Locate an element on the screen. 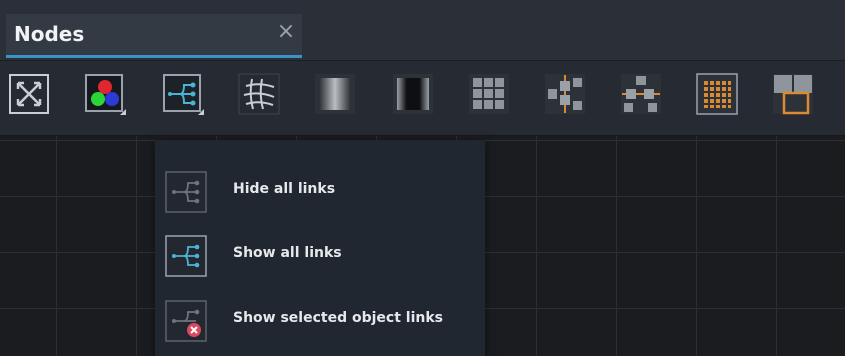 The height and width of the screenshot is (356, 845). tab-nodes: Nodes × is located at coordinates (154, 36).